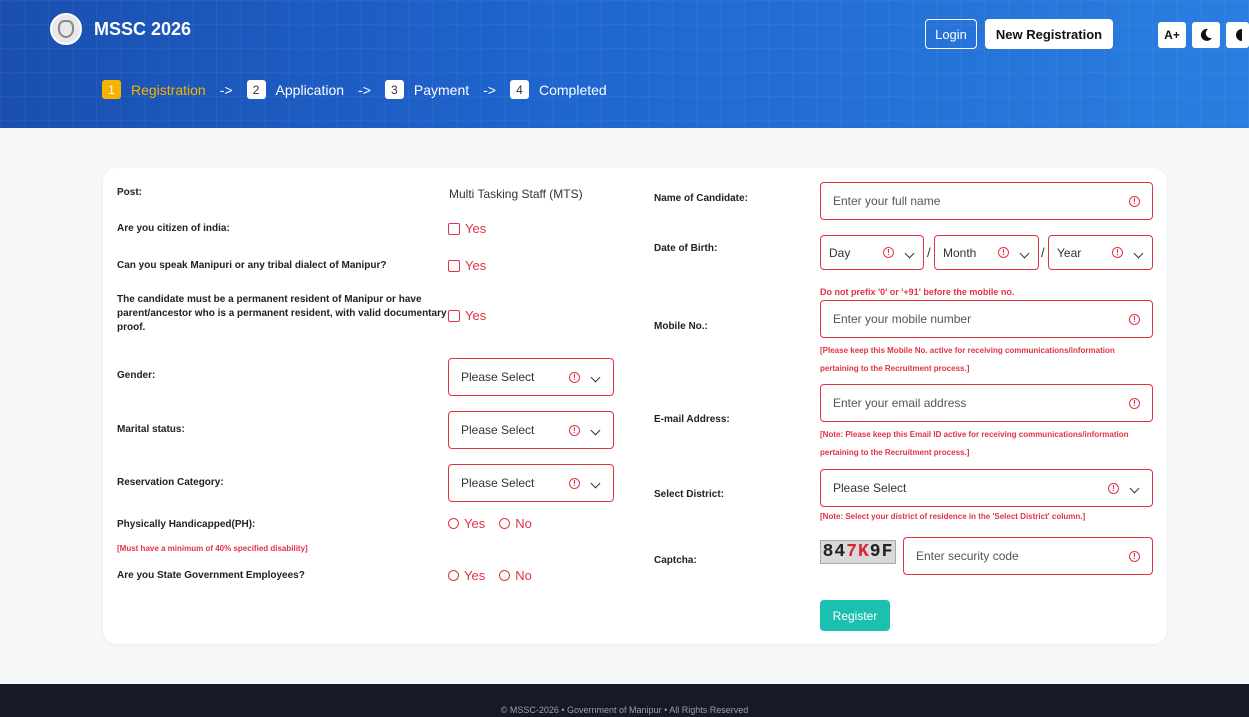 This screenshot has height=717, width=1249. What do you see at coordinates (186, 524) in the screenshot?
I see `ph-label: Physically Handicapped(PH):` at bounding box center [186, 524].